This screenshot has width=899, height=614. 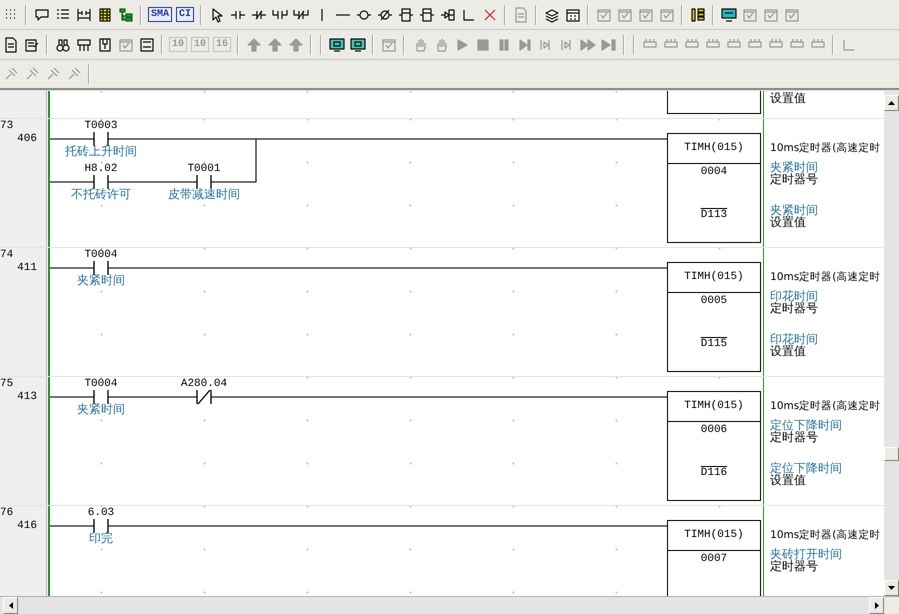 I want to click on tree-icon, so click(x=126, y=14).